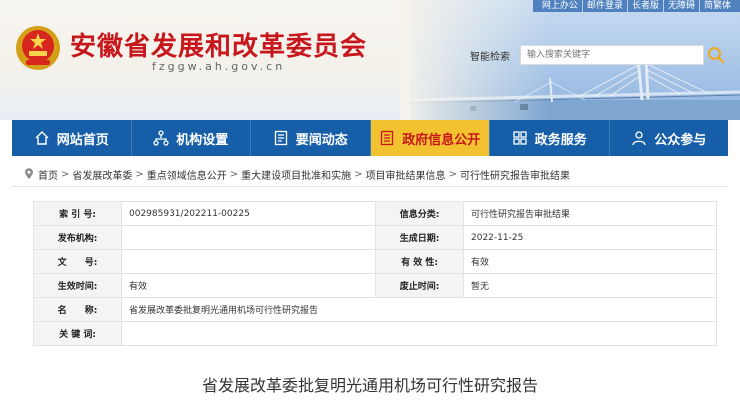 The width and height of the screenshot is (740, 406). What do you see at coordinates (219, 66) in the screenshot?
I see `site-domain: fzggw.ah.gov.cn` at bounding box center [219, 66].